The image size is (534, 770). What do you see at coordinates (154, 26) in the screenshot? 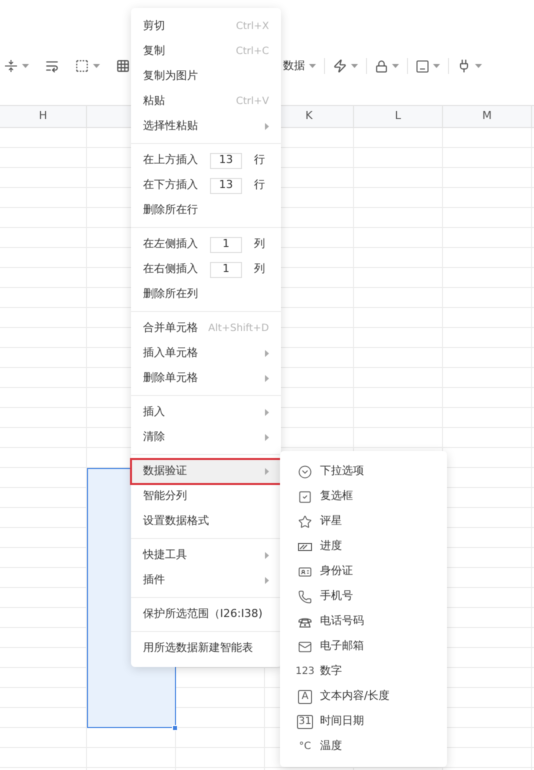
I see `menu-label: 剪切` at bounding box center [154, 26].